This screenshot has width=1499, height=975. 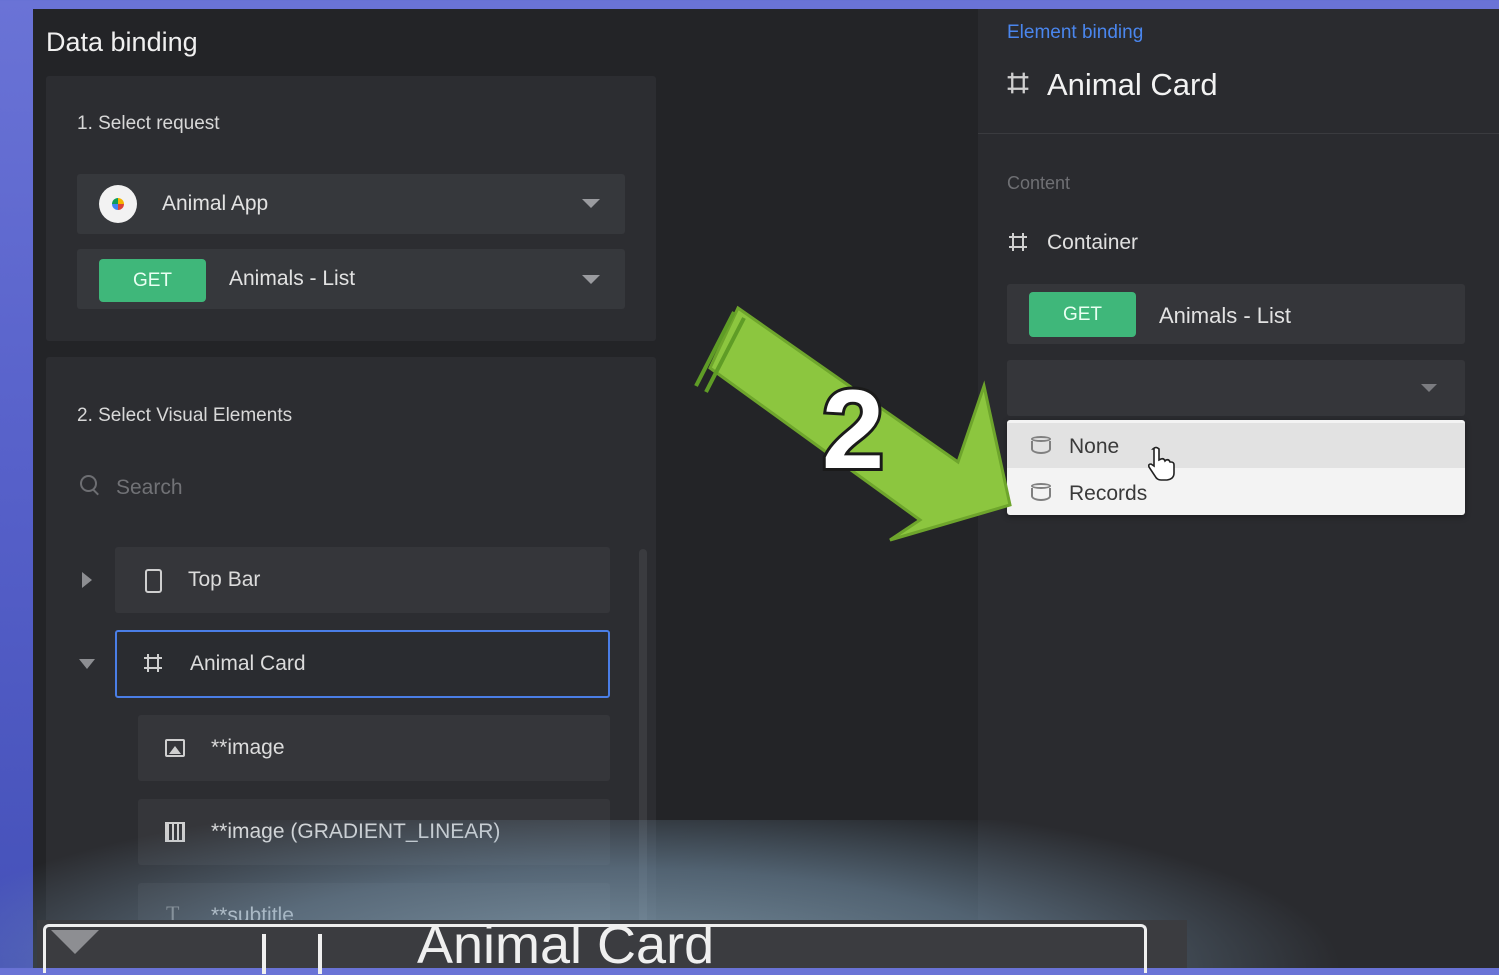 I want to click on binding-dropdown, so click(x=1236, y=388).